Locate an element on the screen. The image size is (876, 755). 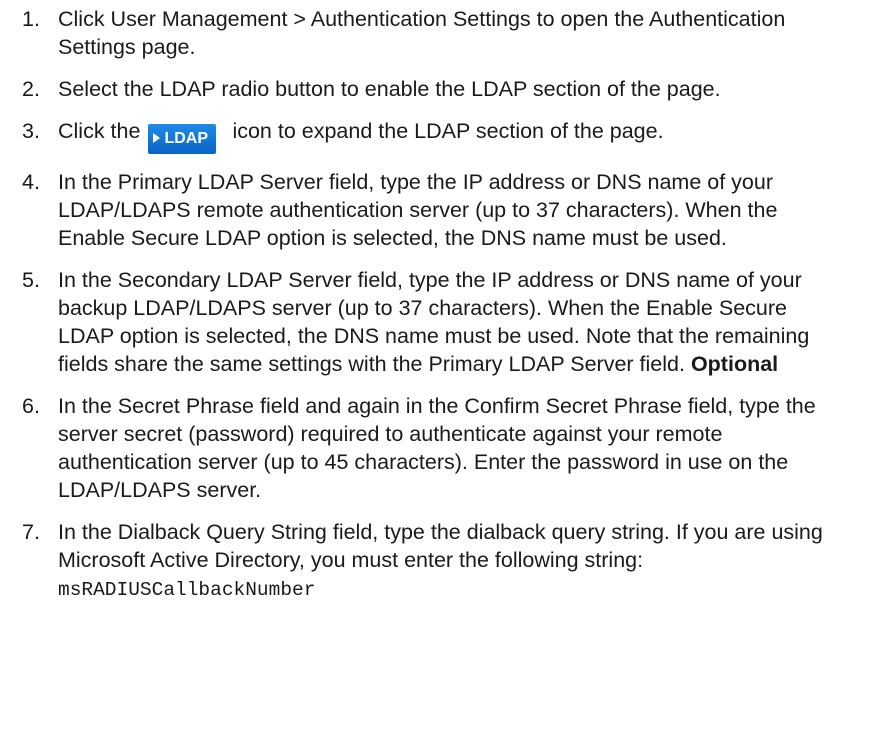
step-number: 4. is located at coordinates (31, 182).